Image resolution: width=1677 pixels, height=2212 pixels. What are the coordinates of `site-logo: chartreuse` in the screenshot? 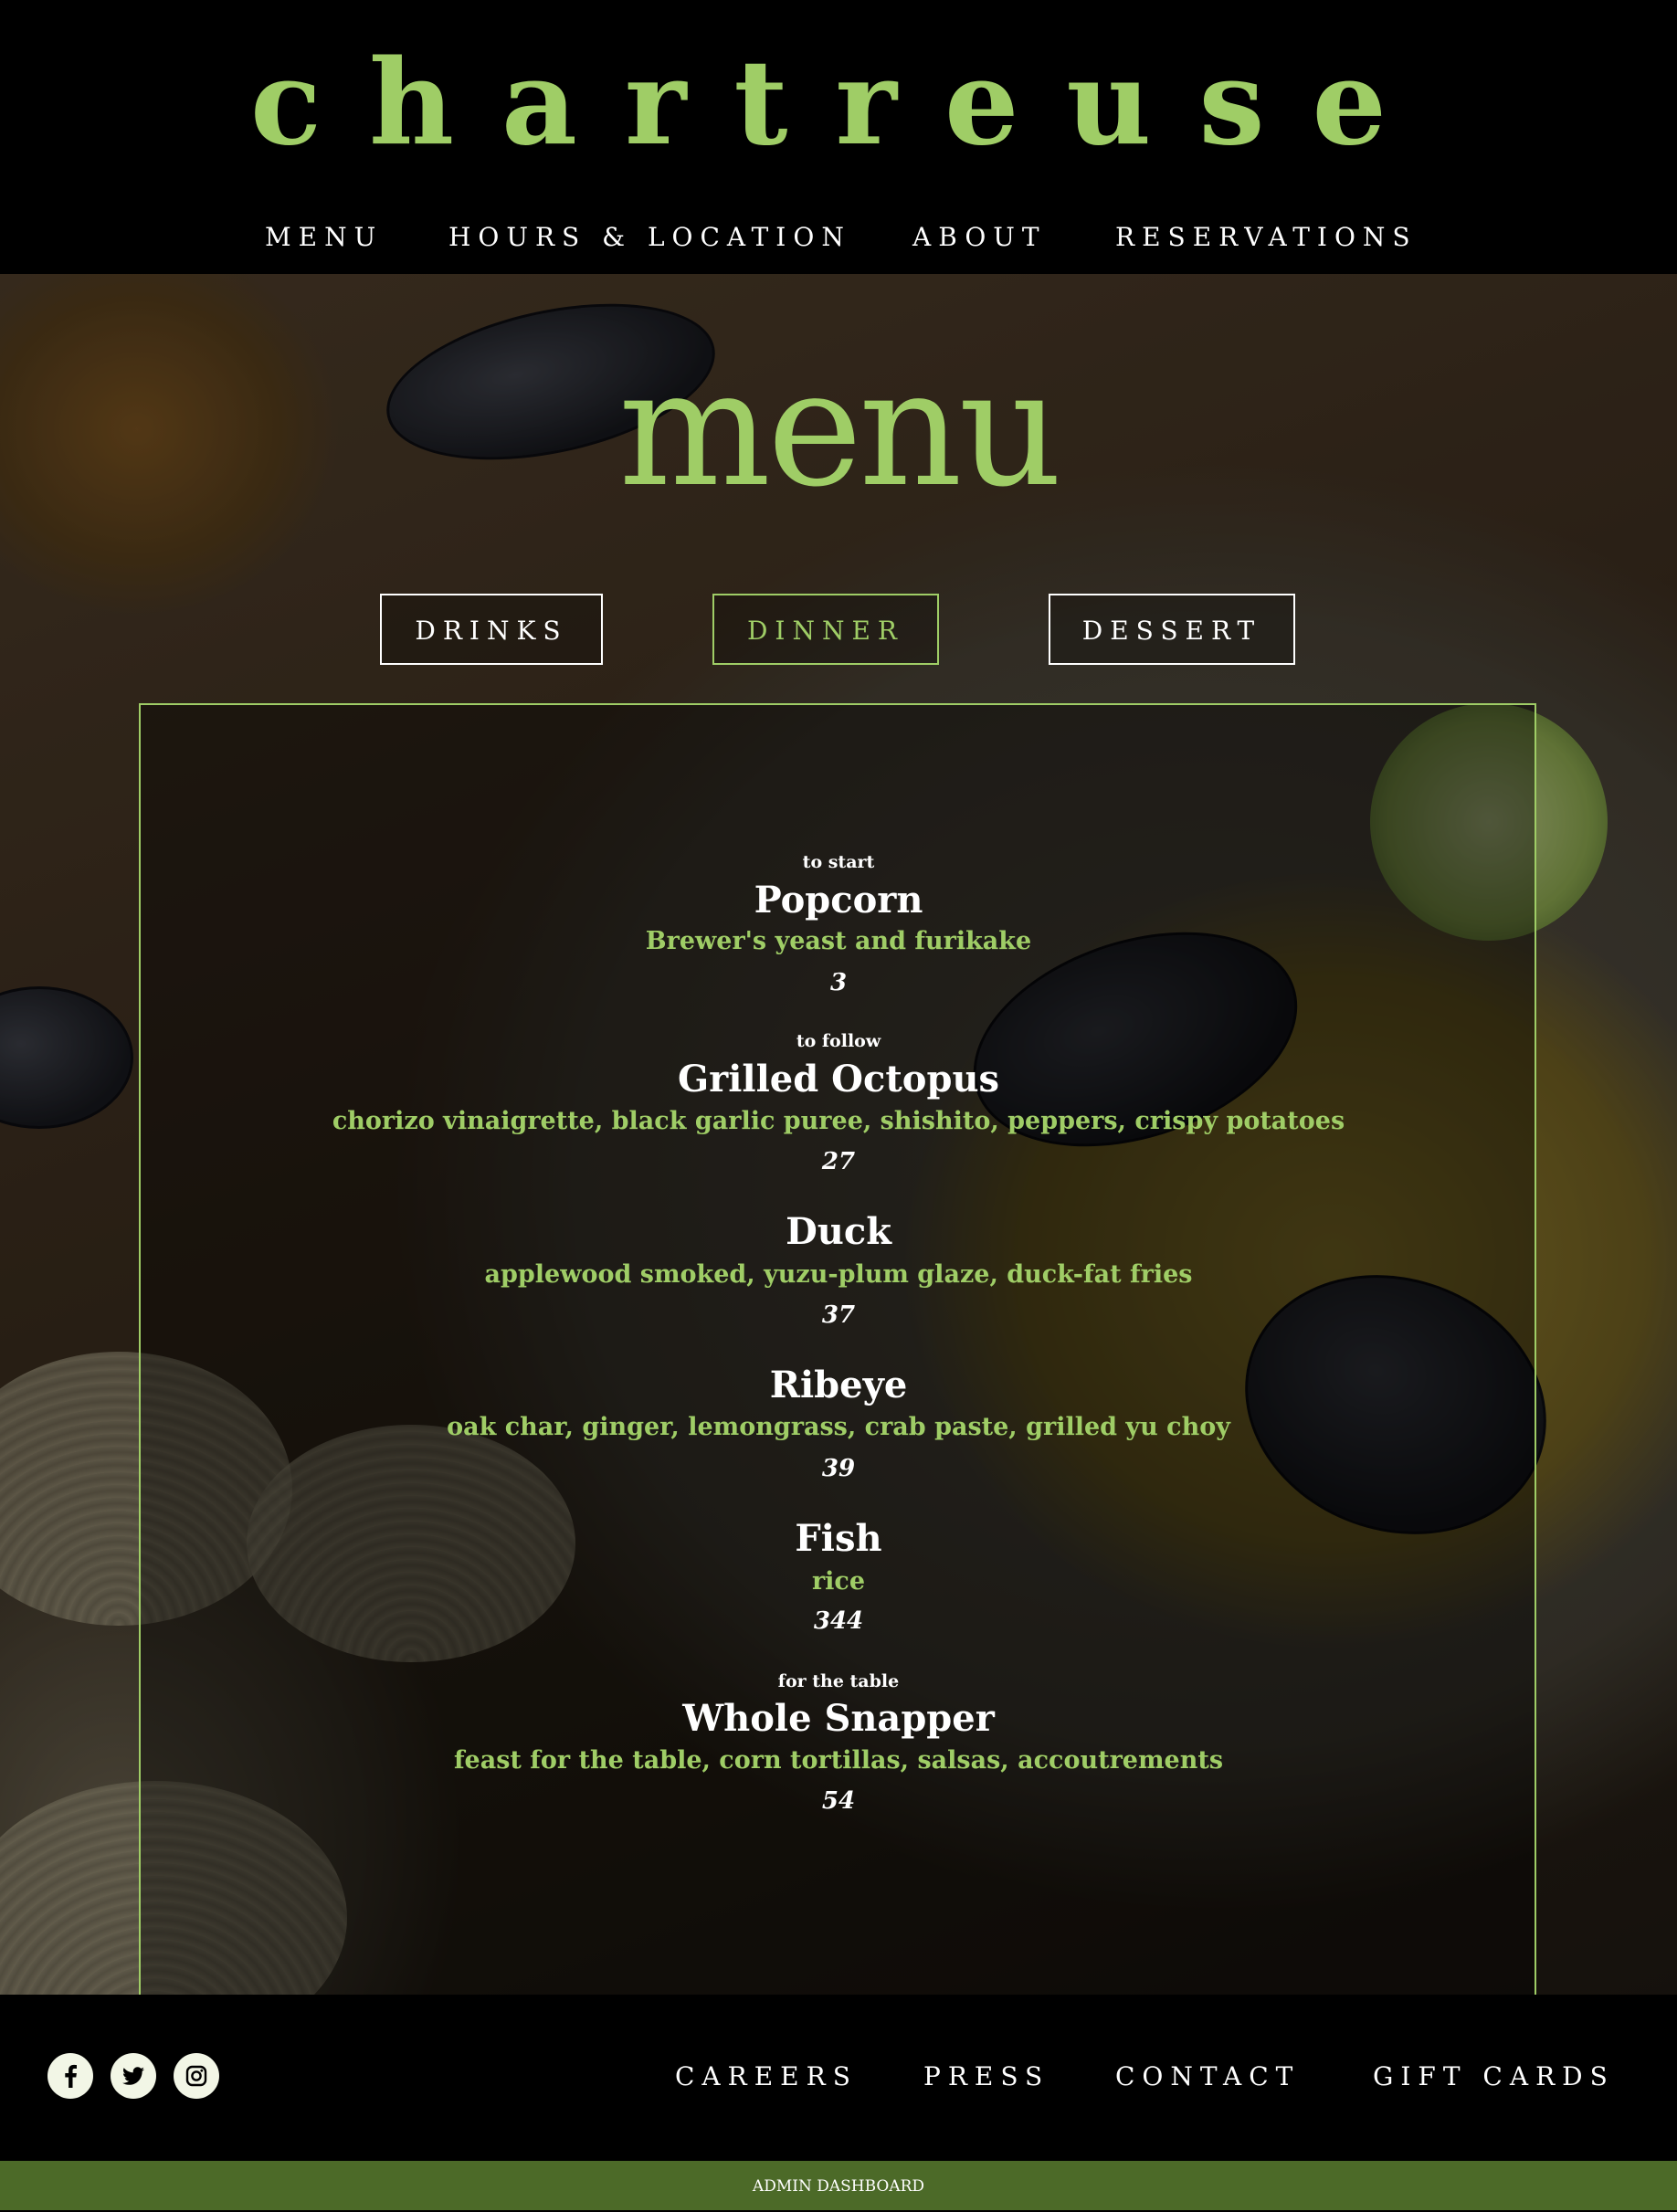 It's located at (838, 103).